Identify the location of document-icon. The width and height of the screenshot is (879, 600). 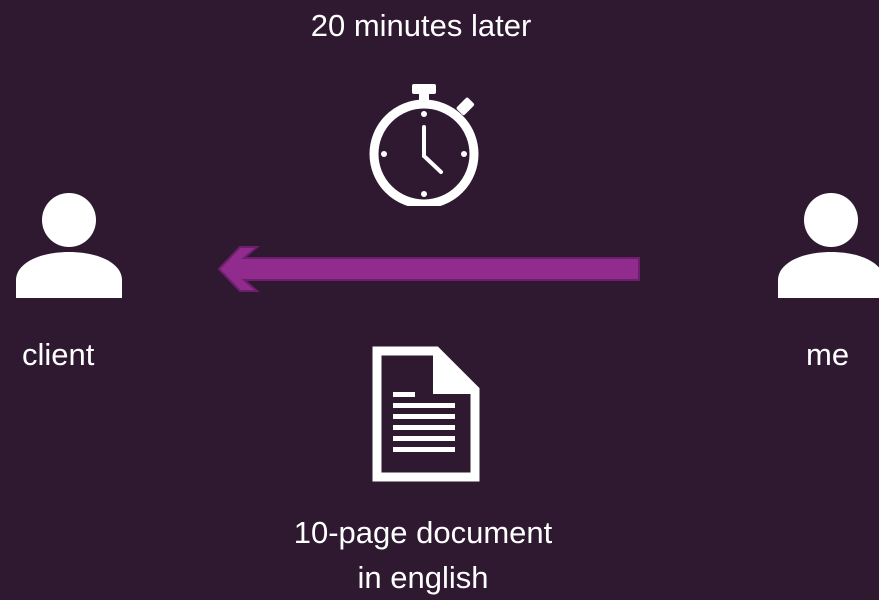
(426, 414).